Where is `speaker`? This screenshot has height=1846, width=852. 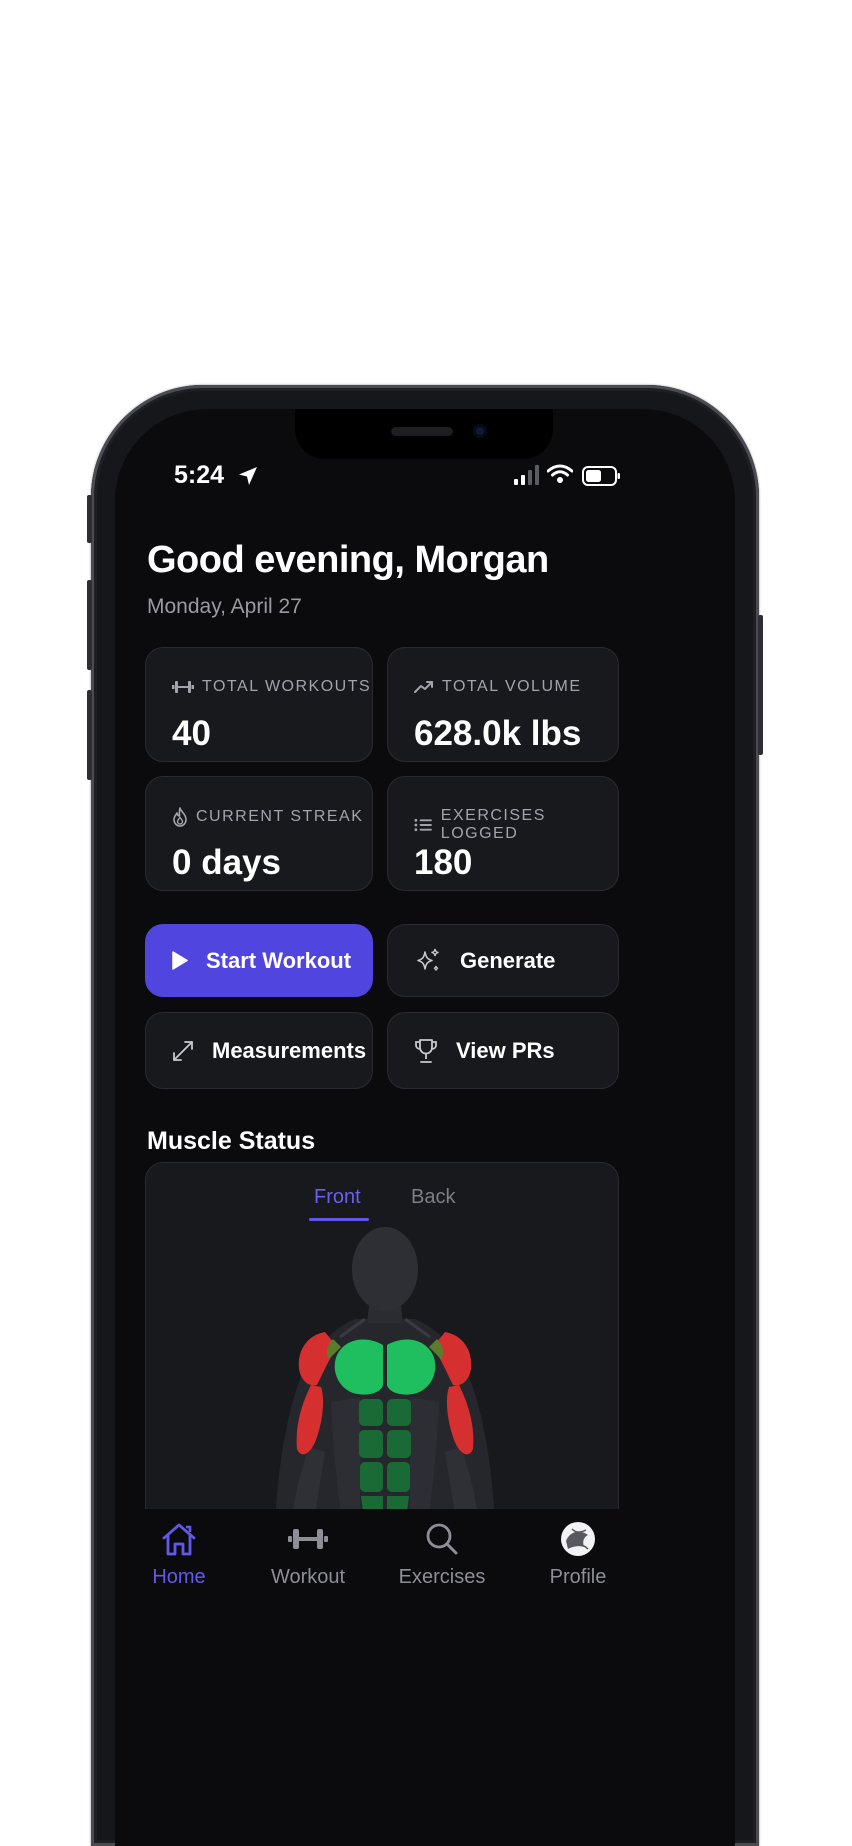
speaker is located at coordinates (422, 431).